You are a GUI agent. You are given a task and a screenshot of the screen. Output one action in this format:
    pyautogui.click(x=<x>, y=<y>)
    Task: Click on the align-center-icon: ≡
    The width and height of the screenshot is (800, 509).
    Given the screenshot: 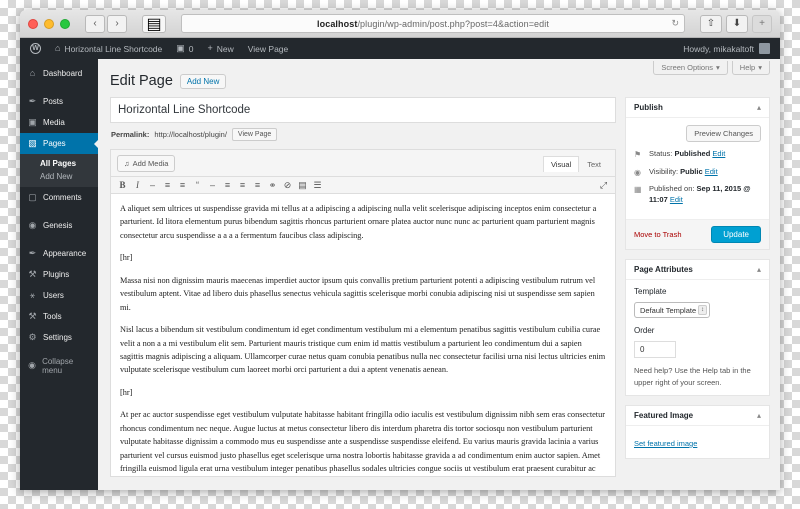 What is the action you would take?
    pyautogui.click(x=242, y=185)
    